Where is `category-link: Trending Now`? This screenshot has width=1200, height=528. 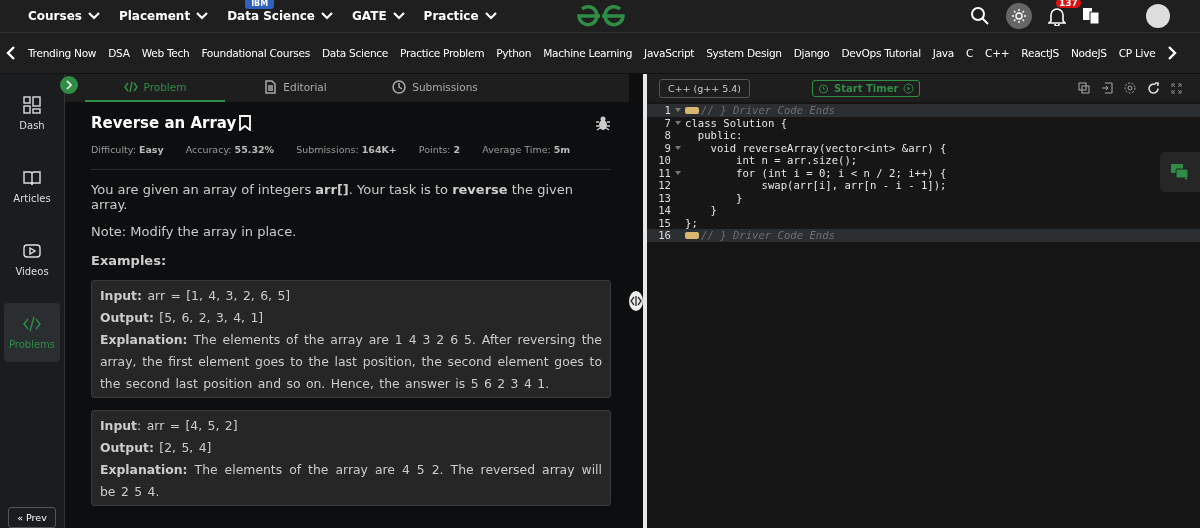 category-link: Trending Now is located at coordinates (62, 53).